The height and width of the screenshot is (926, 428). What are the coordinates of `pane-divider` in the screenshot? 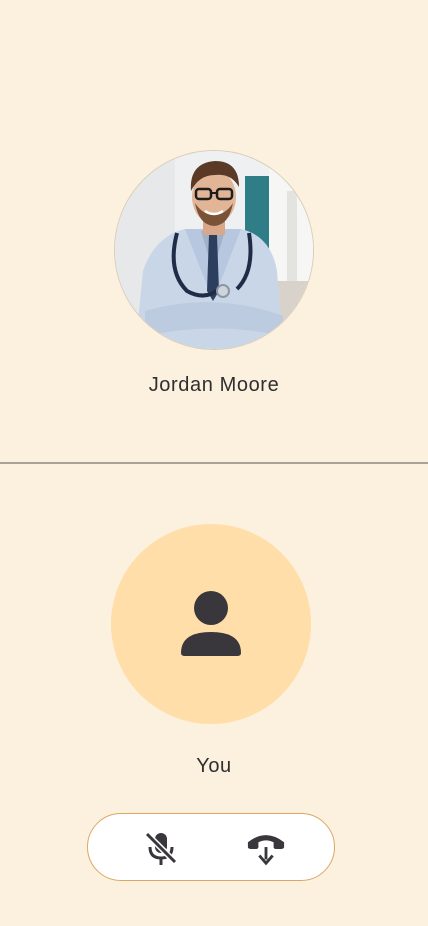 It's located at (214, 463).